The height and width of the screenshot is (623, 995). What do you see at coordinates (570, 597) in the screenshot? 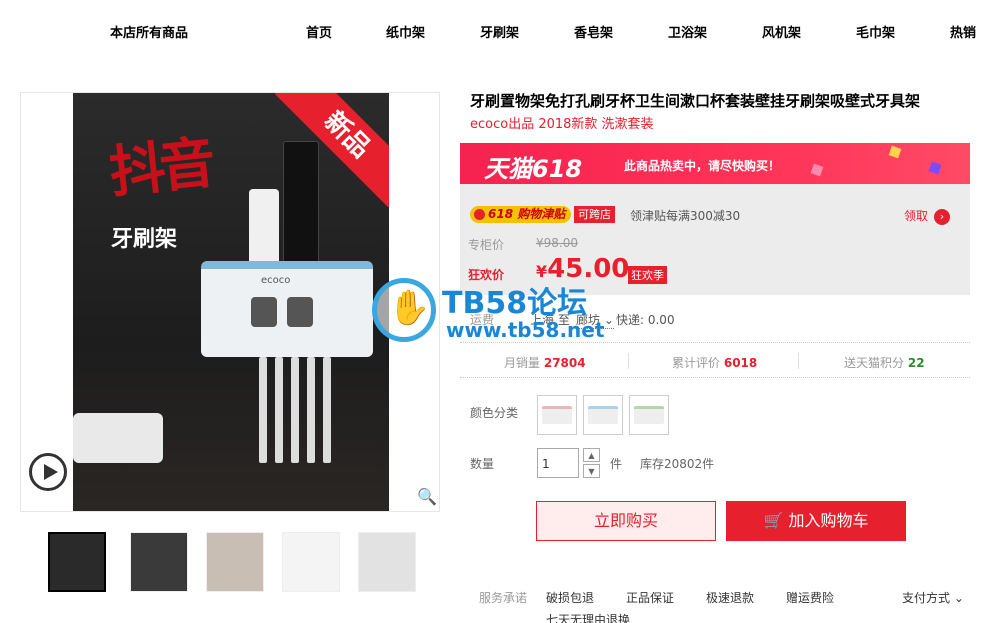
I see `service-item: 破损包退` at bounding box center [570, 597].